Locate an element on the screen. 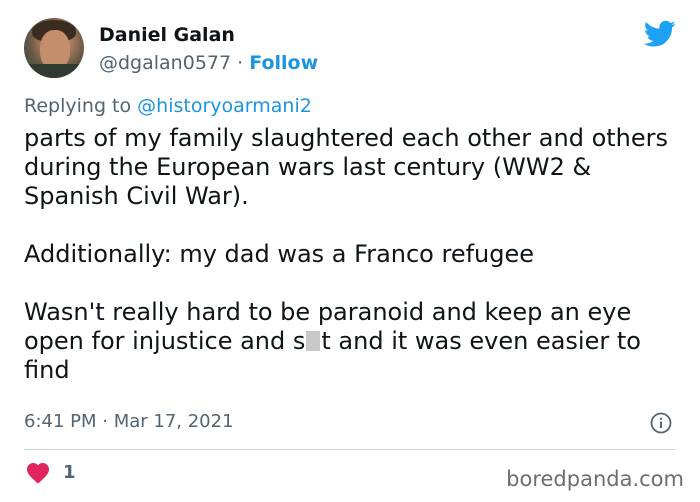 This screenshot has width=700, height=502. author-handle: @dgalan0577 is located at coordinates (165, 63).